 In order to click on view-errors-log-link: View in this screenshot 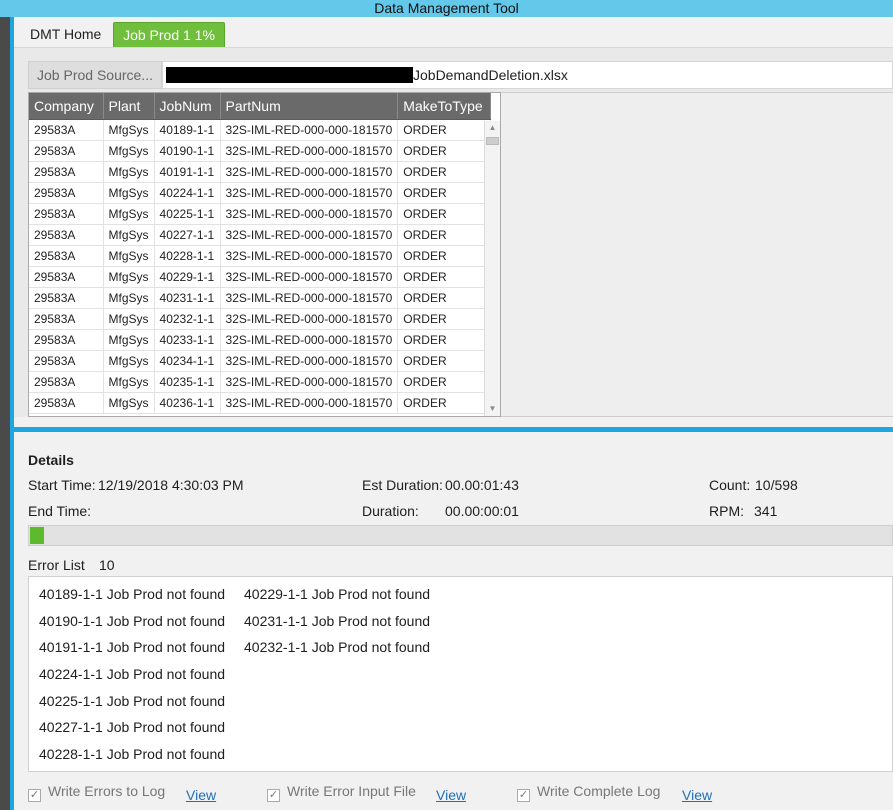, I will do `click(201, 795)`.